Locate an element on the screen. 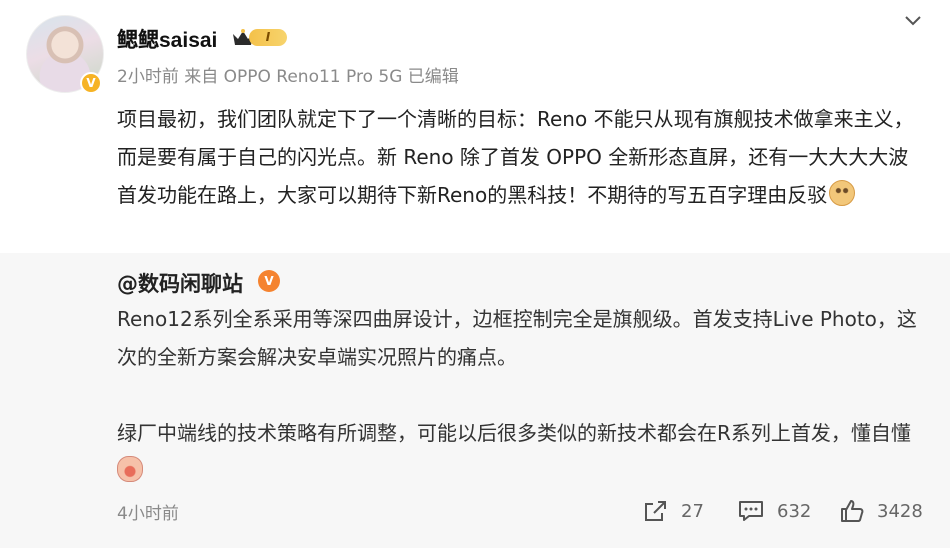 The width and height of the screenshot is (950, 548). repost-author: @数码闲聊站 is located at coordinates (180, 283).